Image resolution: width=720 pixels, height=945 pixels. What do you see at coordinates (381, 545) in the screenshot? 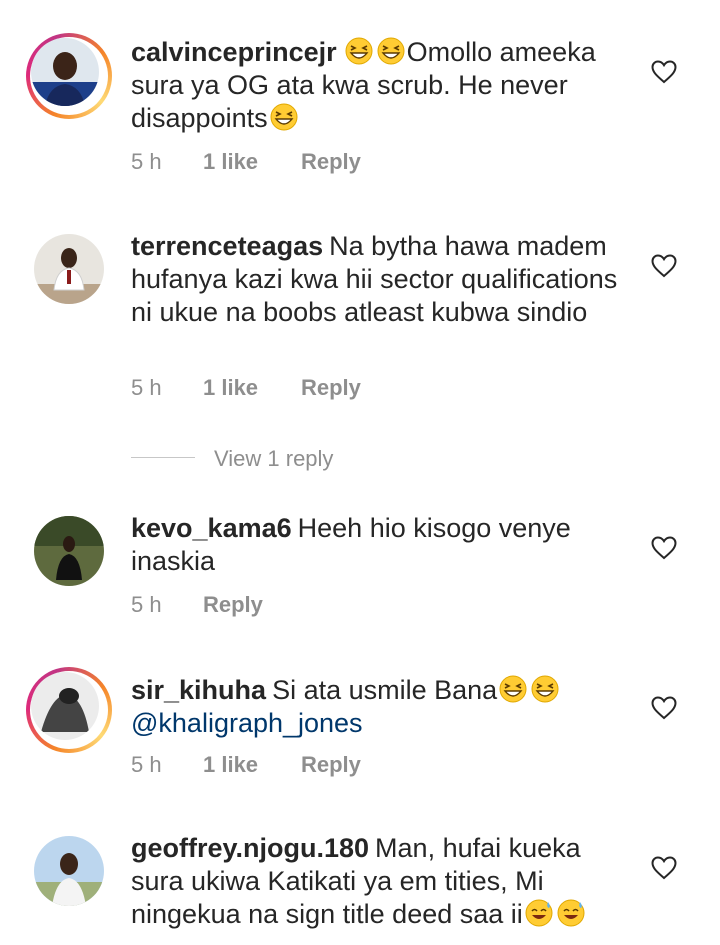
I see `comment-text: kevo_kama6 Heeh hio kisogo venye inaskia` at bounding box center [381, 545].